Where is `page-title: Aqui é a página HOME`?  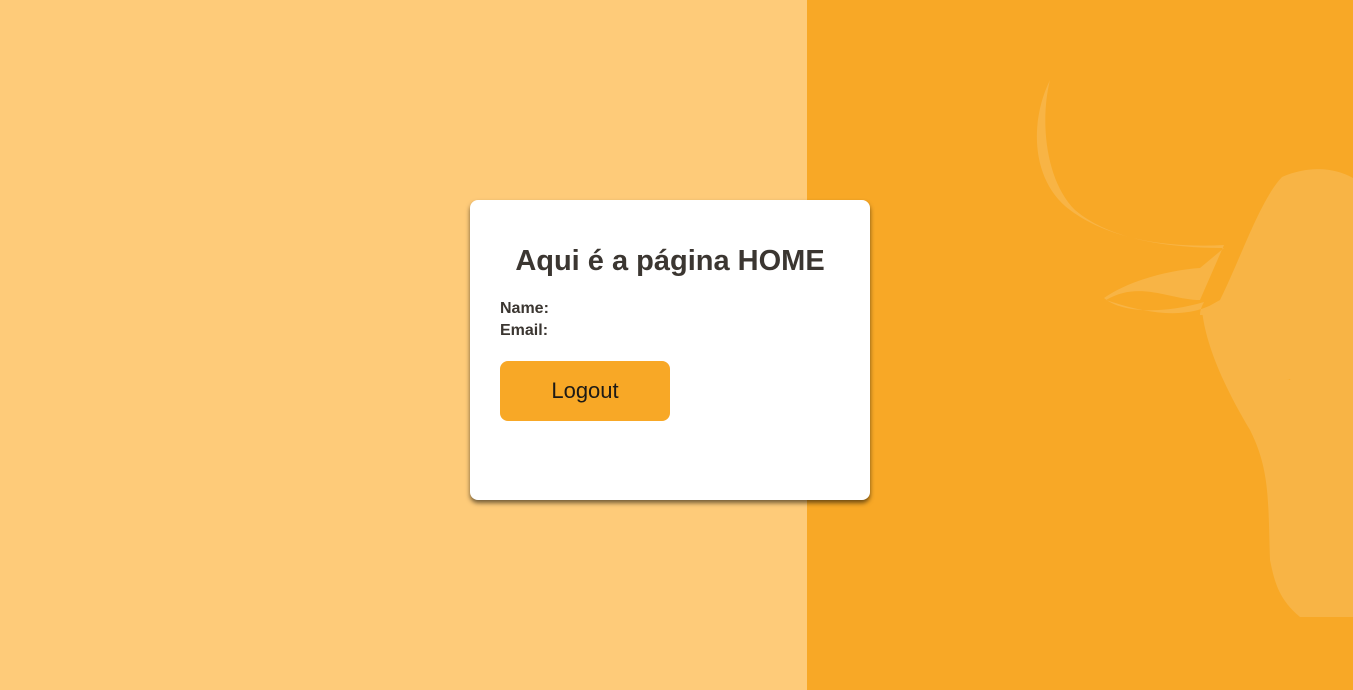
page-title: Aqui é a página HOME is located at coordinates (670, 261).